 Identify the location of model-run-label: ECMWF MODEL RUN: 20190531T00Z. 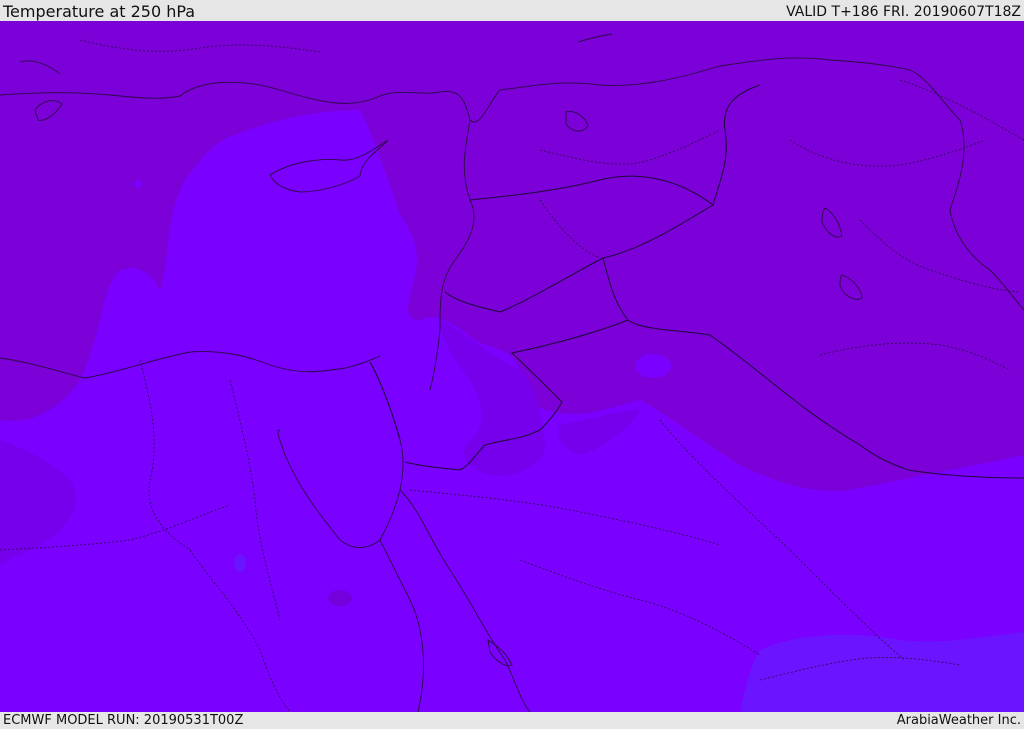
(123, 720).